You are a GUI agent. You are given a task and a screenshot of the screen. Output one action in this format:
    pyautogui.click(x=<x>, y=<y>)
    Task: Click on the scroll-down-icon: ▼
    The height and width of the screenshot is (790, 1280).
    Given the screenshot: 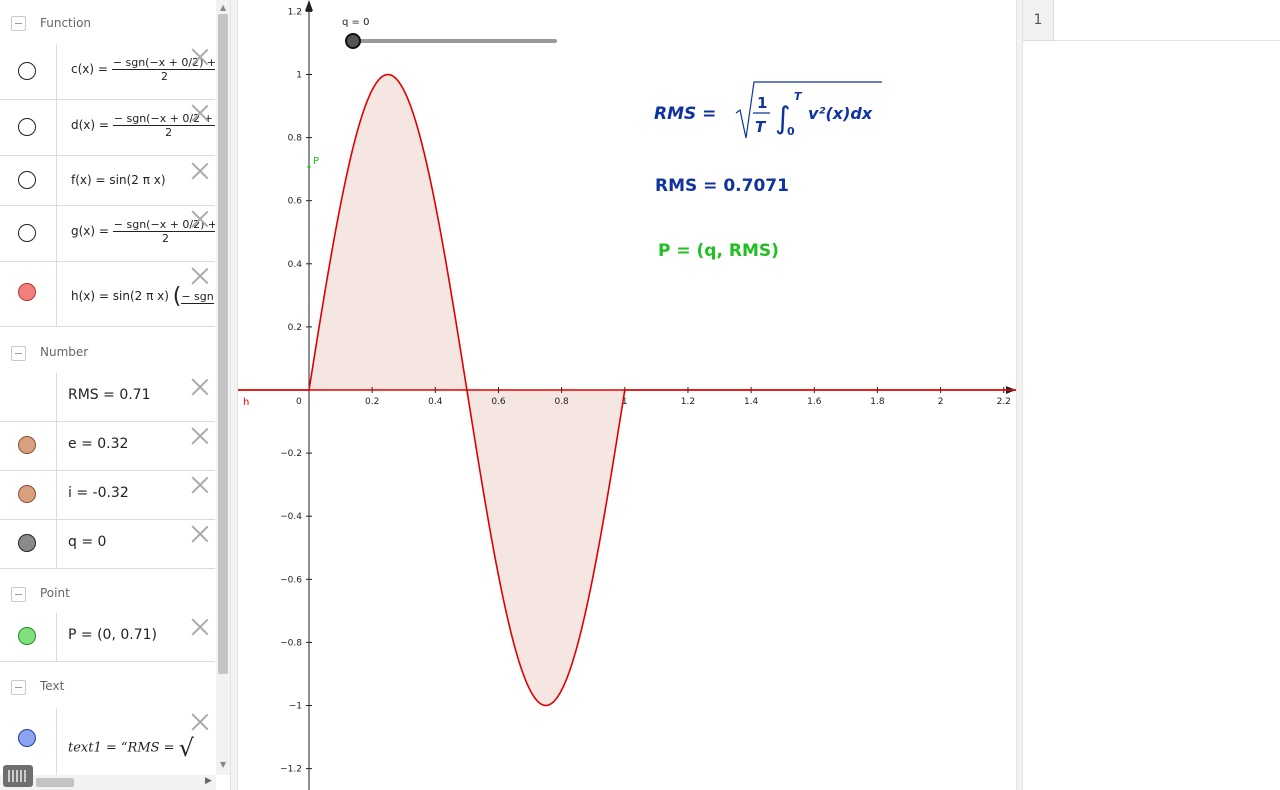 What is the action you would take?
    pyautogui.click(x=223, y=764)
    